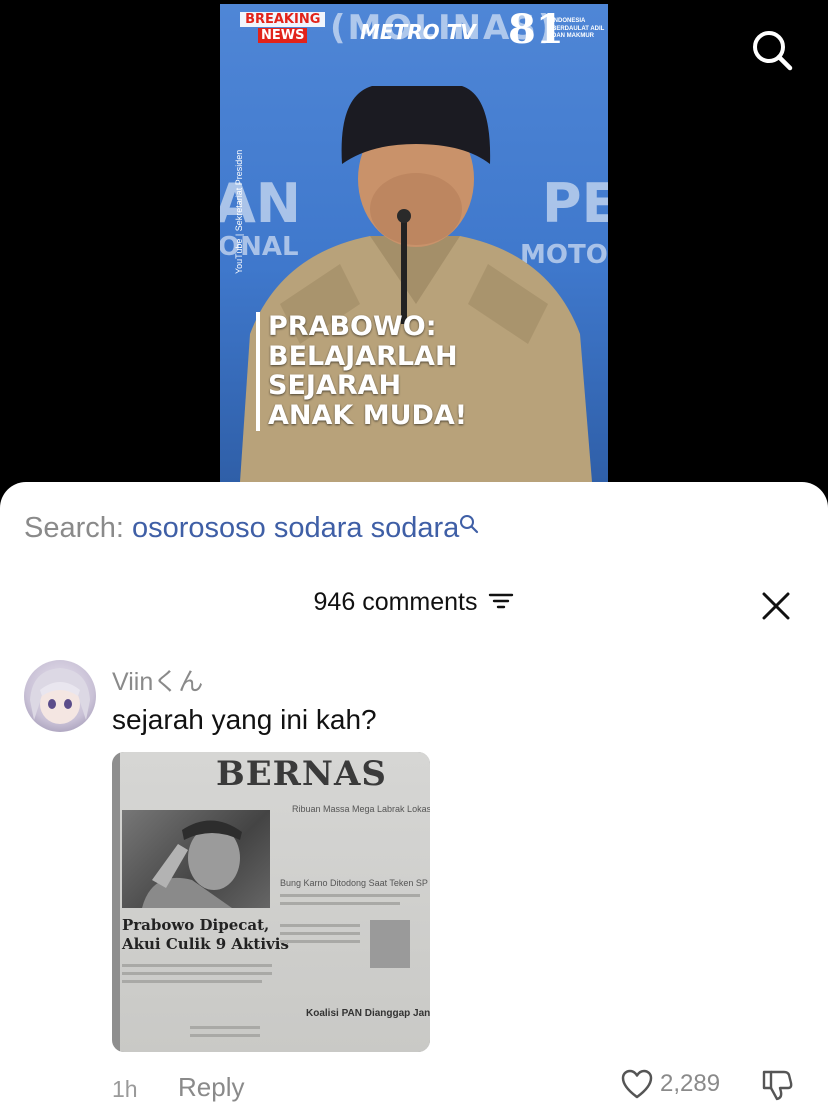 The image size is (828, 1104). What do you see at coordinates (776, 606) in the screenshot?
I see `close-icon` at bounding box center [776, 606].